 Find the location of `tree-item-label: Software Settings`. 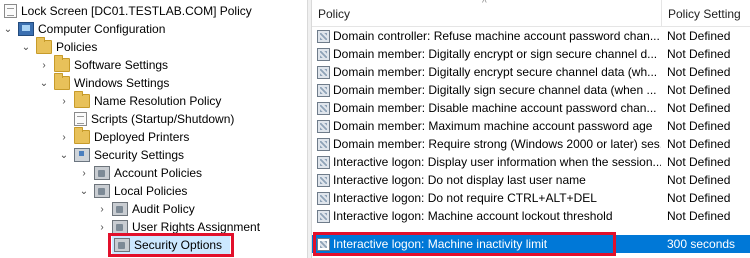

tree-item-label: Software Settings is located at coordinates (121, 65).